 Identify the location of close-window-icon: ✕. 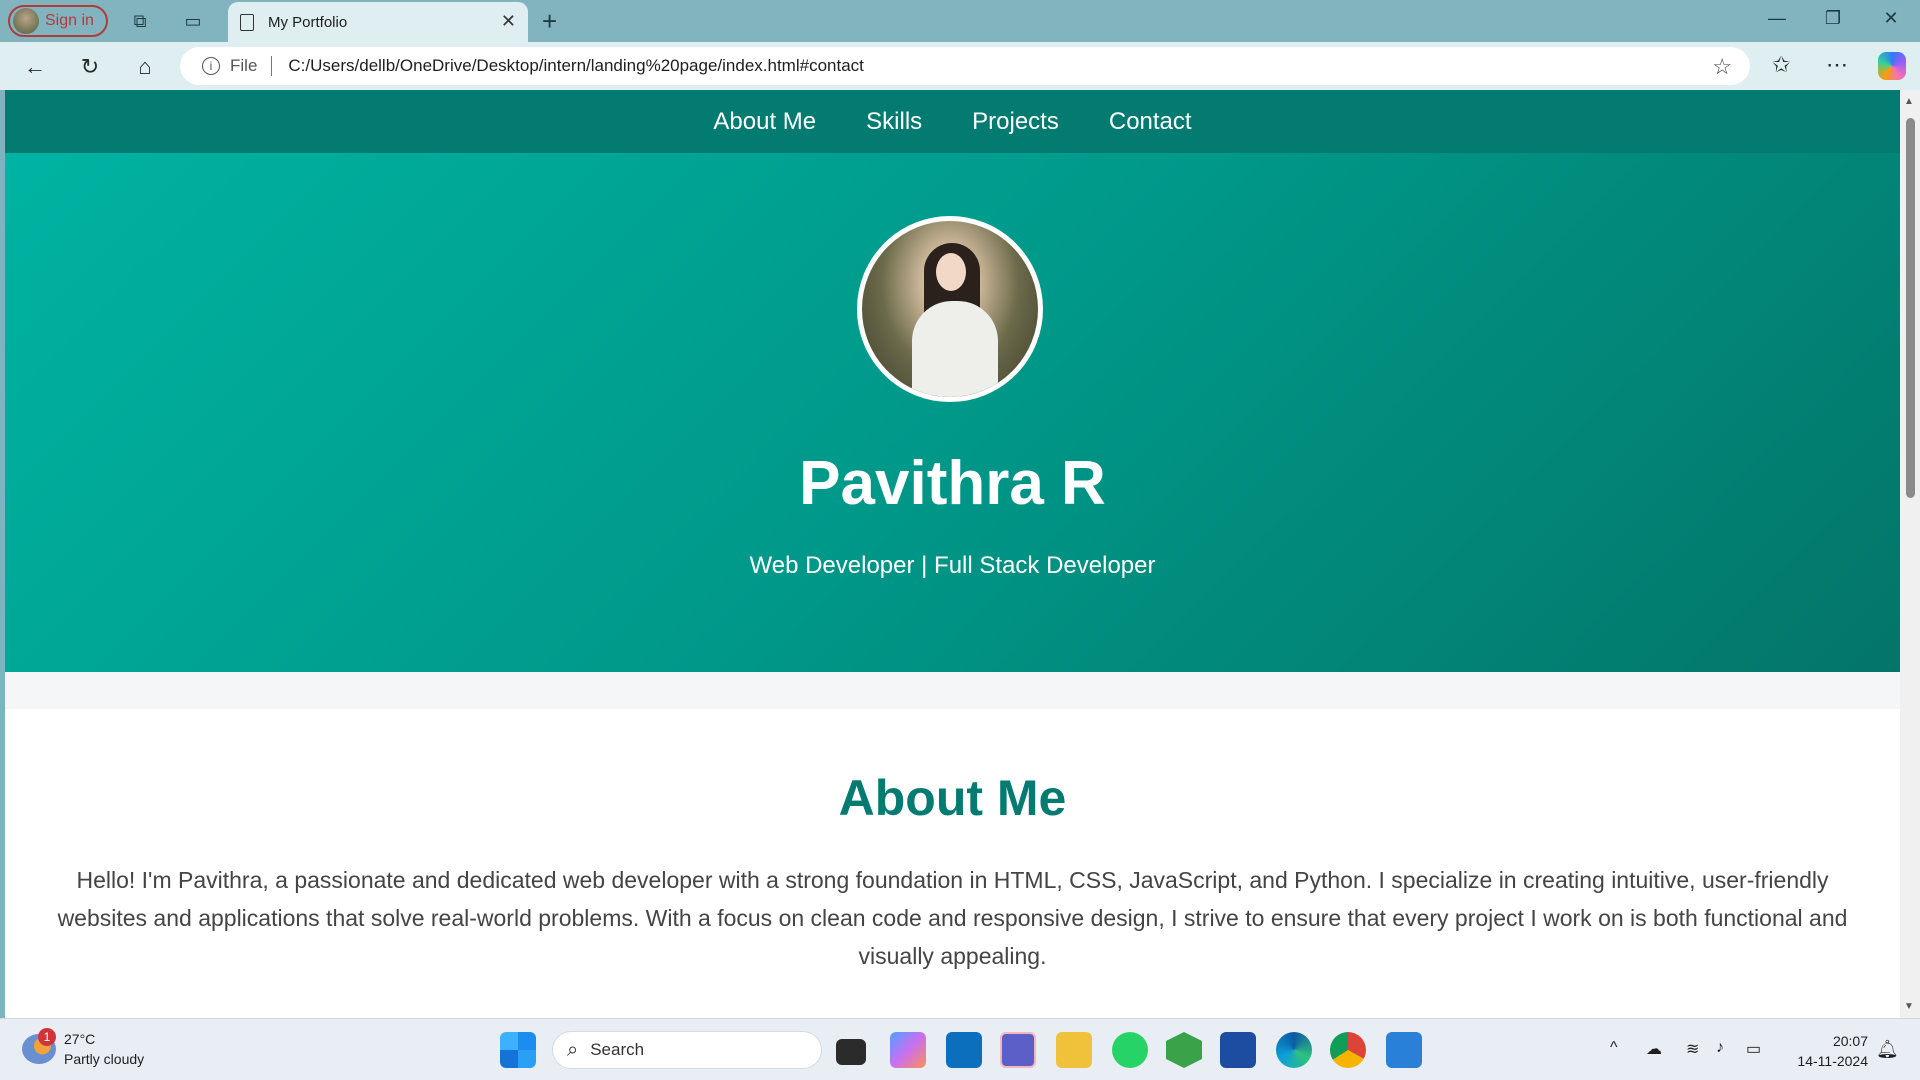
(1891, 18).